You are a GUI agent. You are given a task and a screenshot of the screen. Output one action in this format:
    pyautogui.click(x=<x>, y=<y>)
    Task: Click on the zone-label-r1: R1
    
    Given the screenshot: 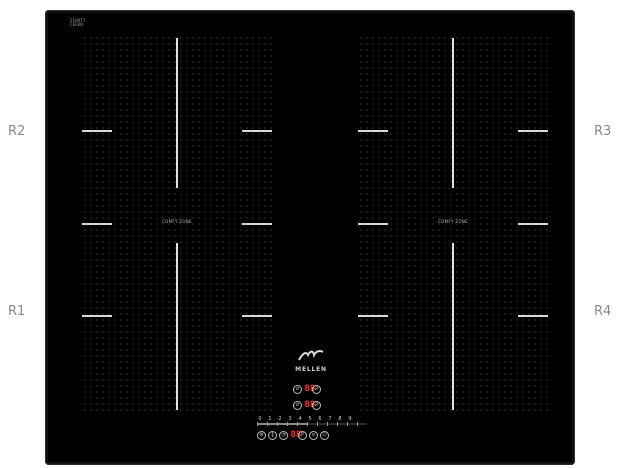 What is the action you would take?
    pyautogui.click(x=17, y=311)
    